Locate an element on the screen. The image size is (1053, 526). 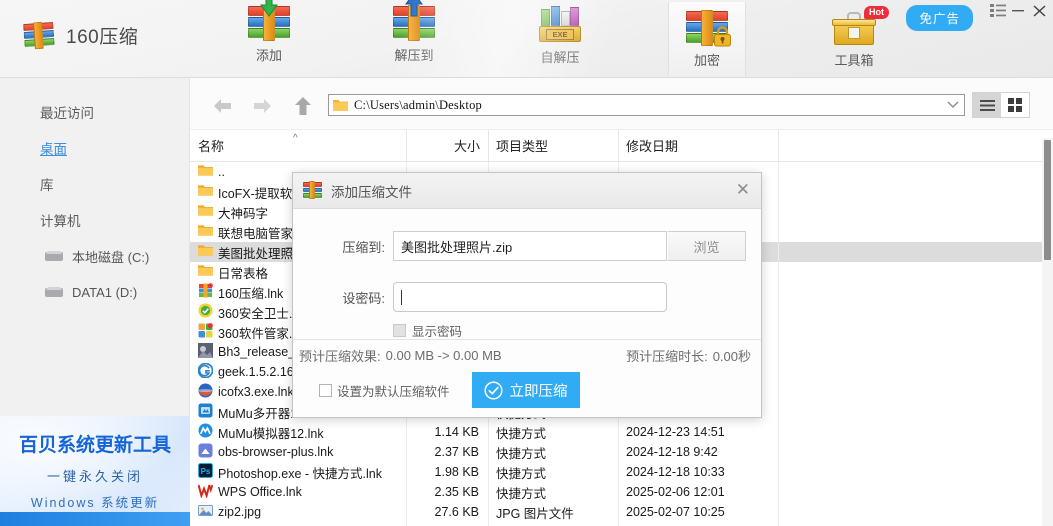
toolbar-button-label: 添加 is located at coordinates (268, 55).